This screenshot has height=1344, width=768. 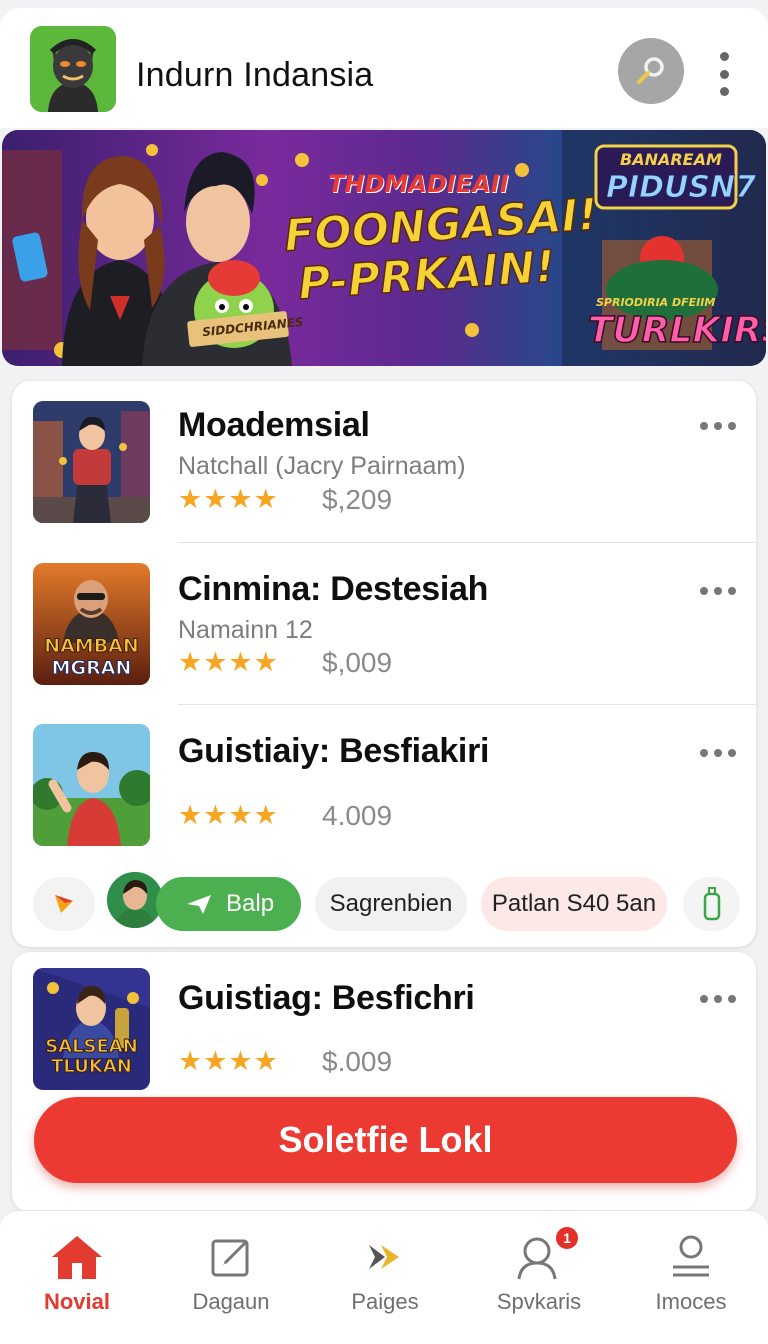 What do you see at coordinates (77, 1257) in the screenshot?
I see `home-icon` at bounding box center [77, 1257].